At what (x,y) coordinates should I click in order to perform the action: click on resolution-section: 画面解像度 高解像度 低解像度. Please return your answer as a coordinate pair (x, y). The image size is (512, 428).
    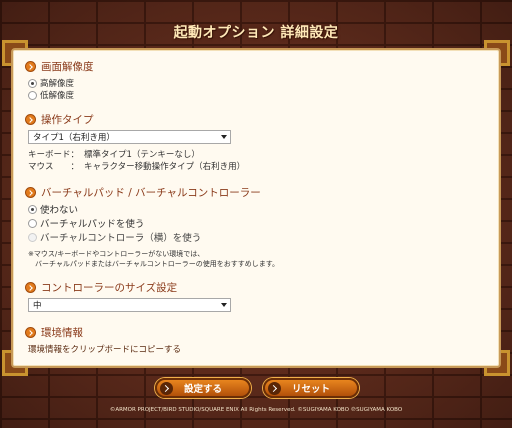
    Looking at the image, I should click on (256, 79).